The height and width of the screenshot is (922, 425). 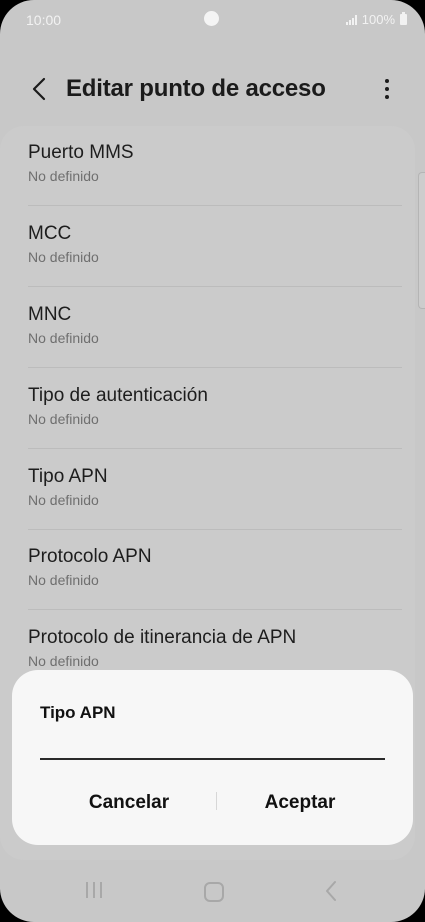 What do you see at coordinates (118, 395) in the screenshot?
I see `setting-label: Tipo de autenticación` at bounding box center [118, 395].